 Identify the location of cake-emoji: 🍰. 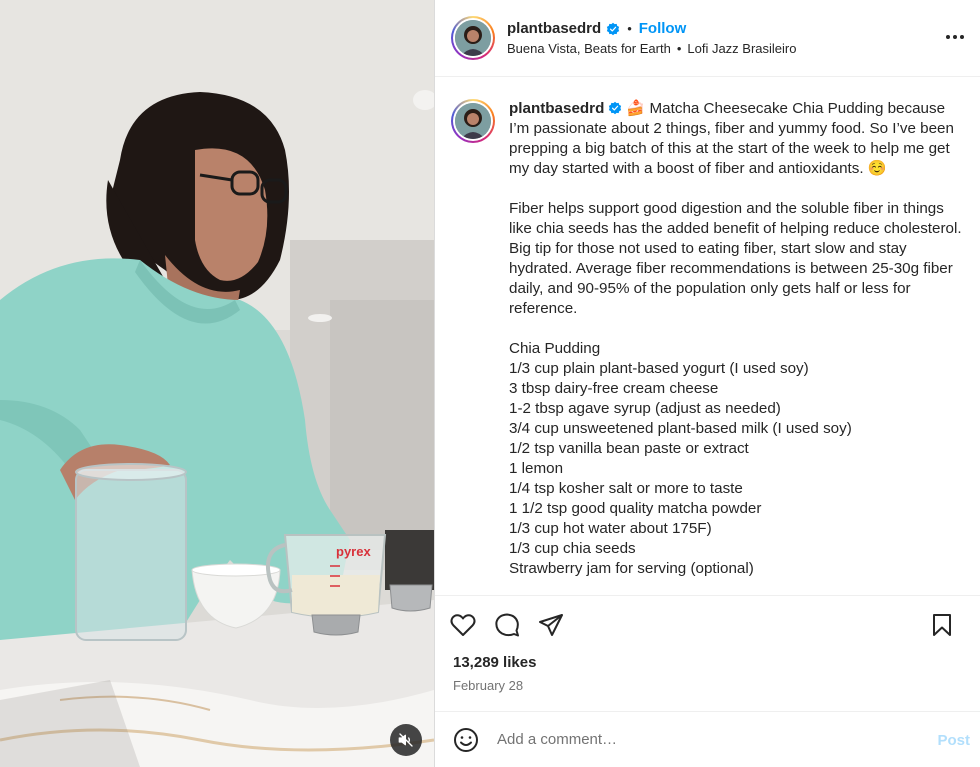
(636, 108).